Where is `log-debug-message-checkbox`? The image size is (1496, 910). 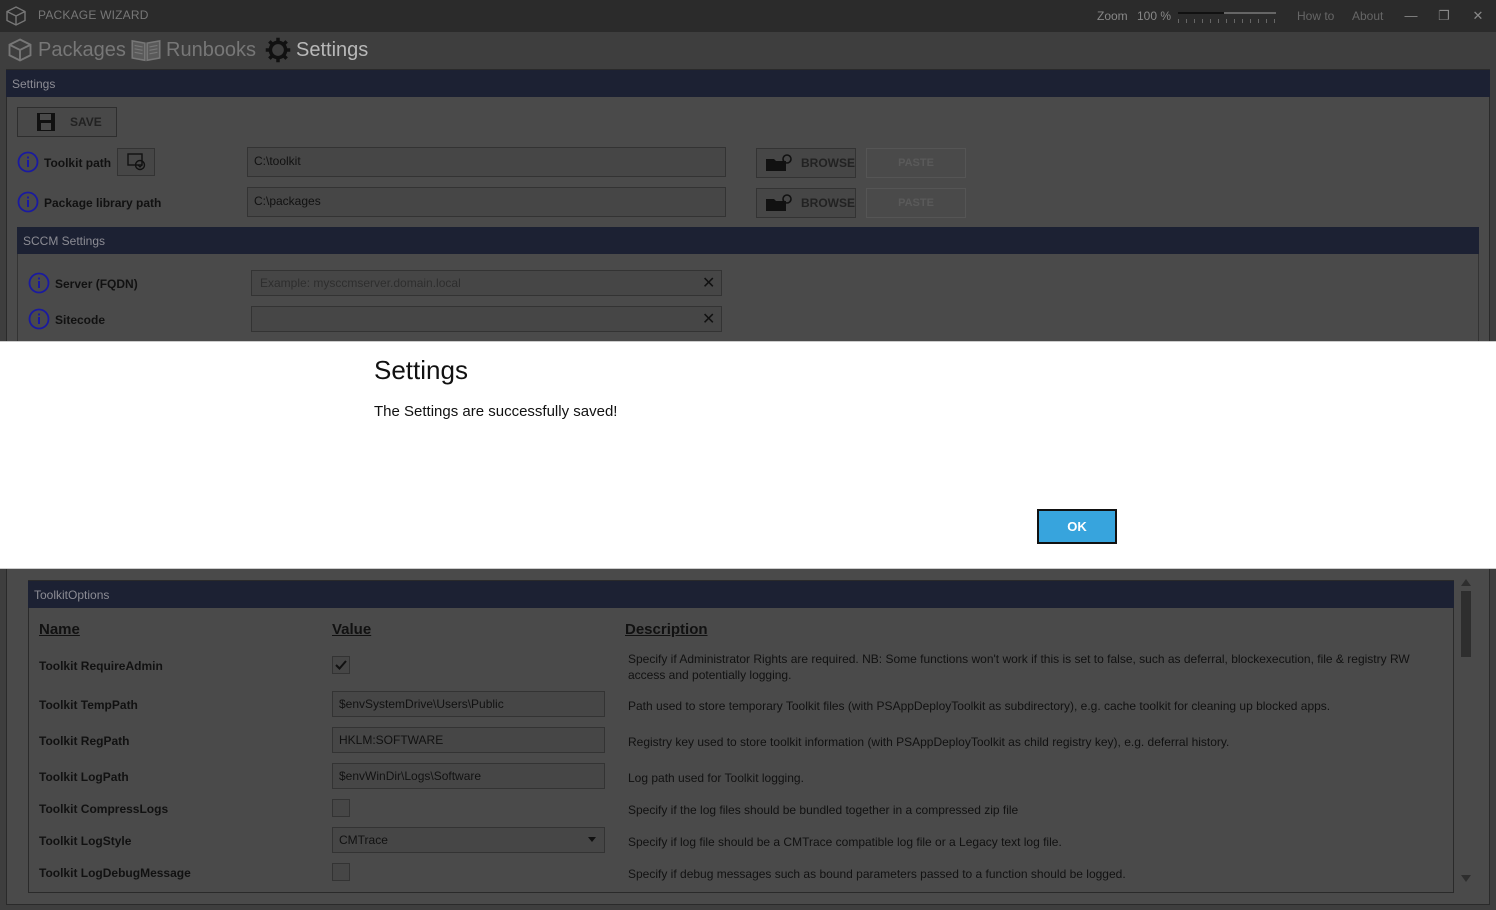
log-debug-message-checkbox is located at coordinates (341, 872).